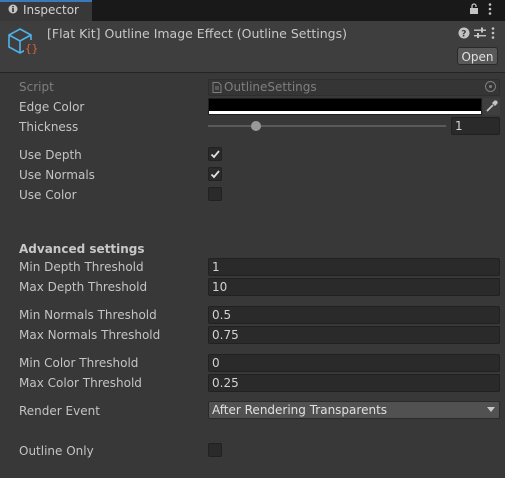 Image resolution: width=505 pixels, height=478 pixels. Describe the element at coordinates (57, 175) in the screenshot. I see `use-normals-label: Use Normals` at that location.